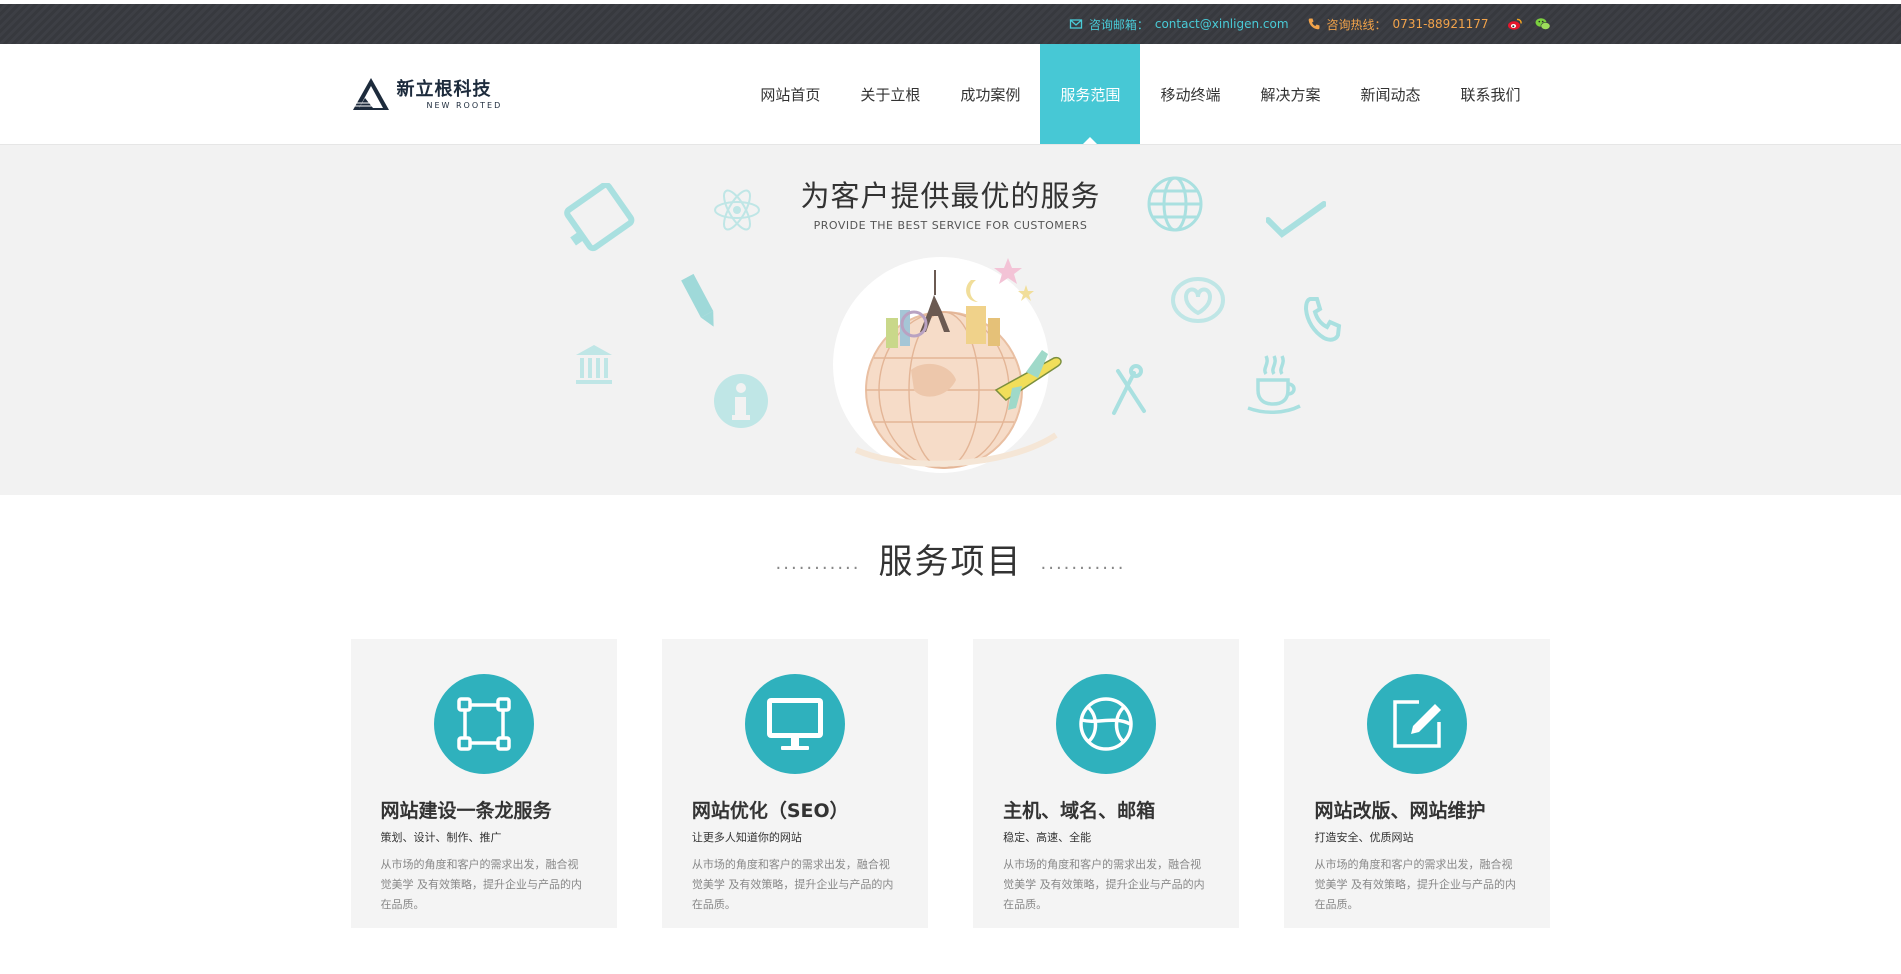 The width and height of the screenshot is (1901, 974). Describe the element at coordinates (1322, 319) in the screenshot. I see `telephone-icon` at that location.